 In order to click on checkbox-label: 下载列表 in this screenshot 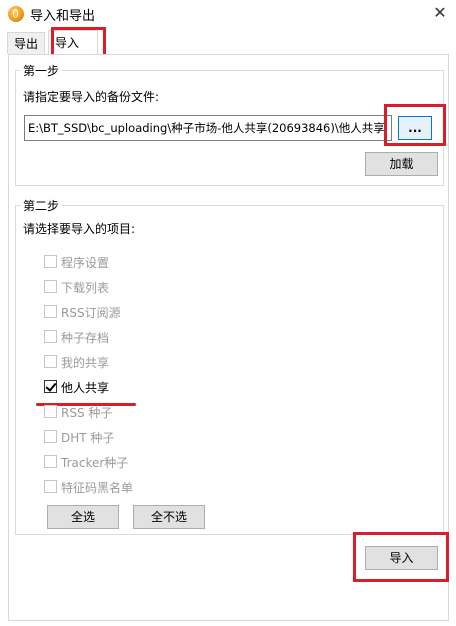, I will do `click(85, 288)`.